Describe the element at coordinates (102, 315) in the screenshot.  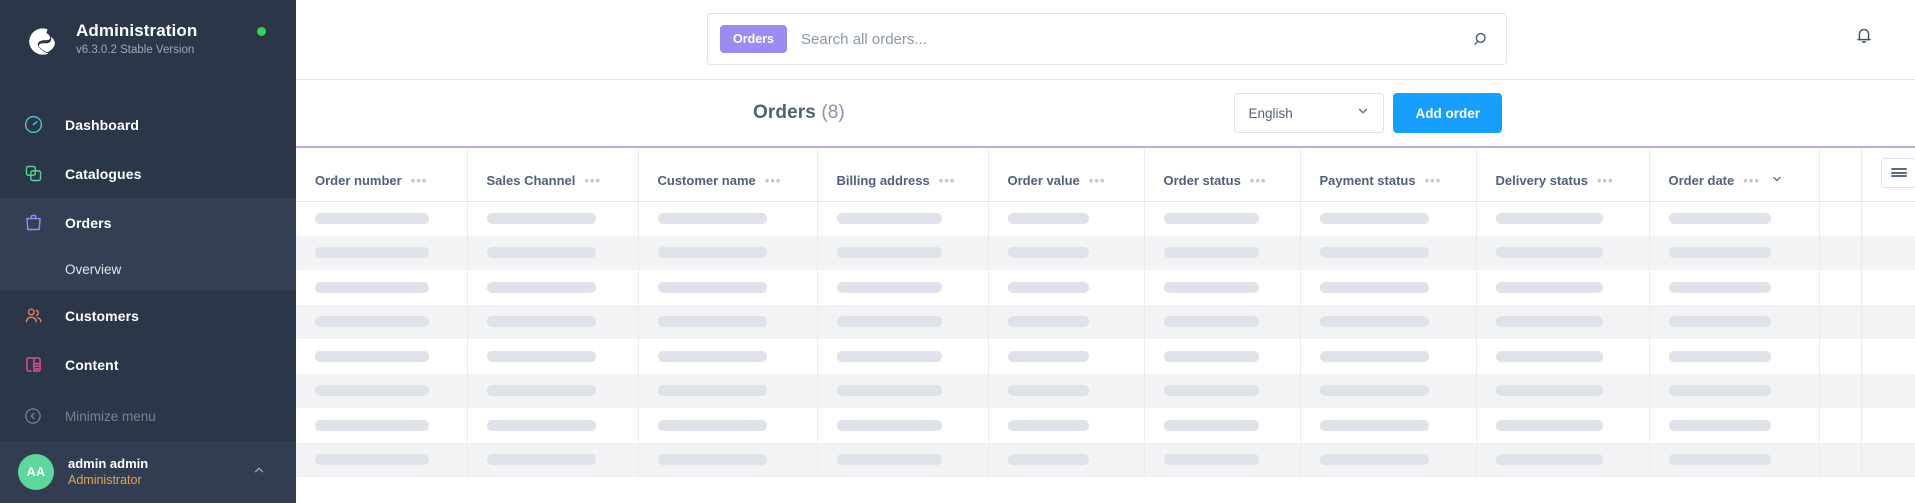
I see `sidebar-item-label: Customers` at that location.